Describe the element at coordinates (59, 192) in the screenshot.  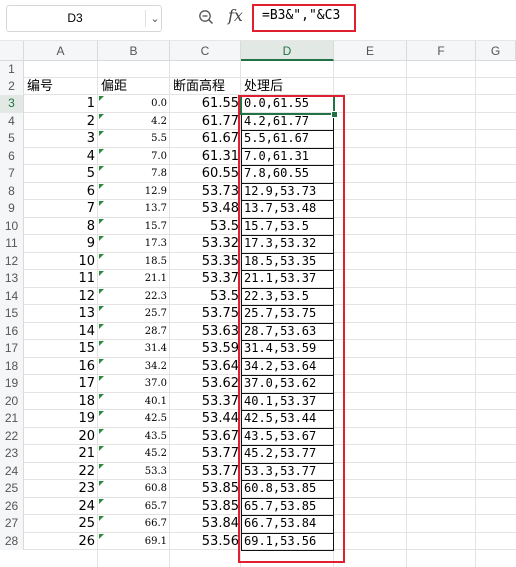
I see `cell-number: 6` at that location.